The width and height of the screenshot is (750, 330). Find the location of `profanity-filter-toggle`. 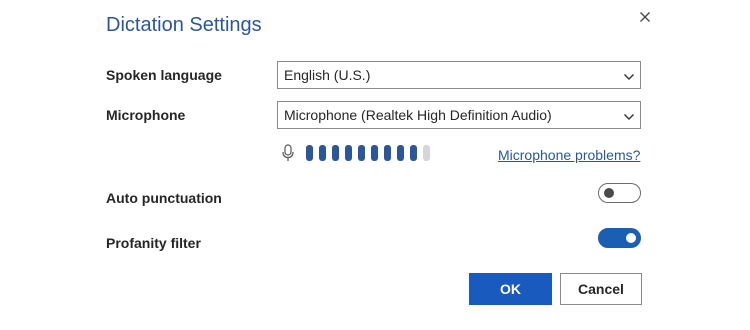

profanity-filter-toggle is located at coordinates (619, 238).